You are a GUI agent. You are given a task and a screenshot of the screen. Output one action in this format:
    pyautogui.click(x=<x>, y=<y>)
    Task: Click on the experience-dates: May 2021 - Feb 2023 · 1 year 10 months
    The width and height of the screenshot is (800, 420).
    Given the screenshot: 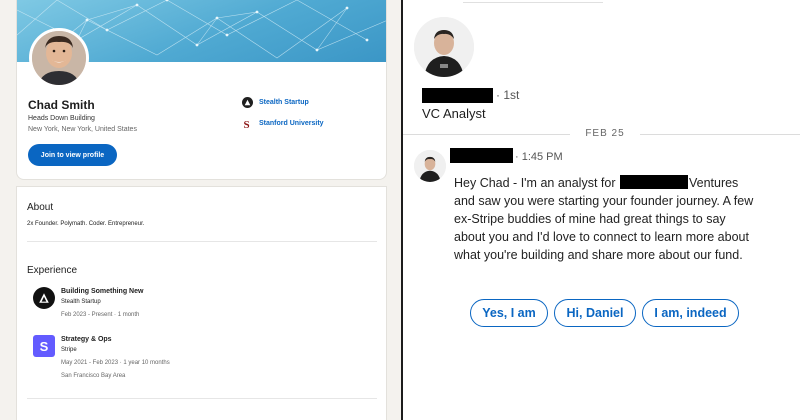 What is the action you would take?
    pyautogui.click(x=115, y=363)
    